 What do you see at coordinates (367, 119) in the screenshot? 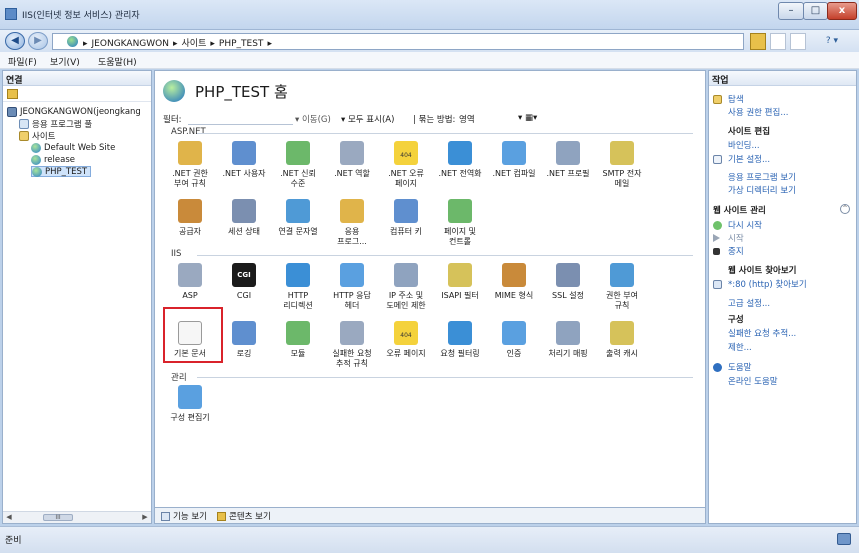
I see `show-all-button: ▾ 모두 표시(A)` at bounding box center [367, 119].